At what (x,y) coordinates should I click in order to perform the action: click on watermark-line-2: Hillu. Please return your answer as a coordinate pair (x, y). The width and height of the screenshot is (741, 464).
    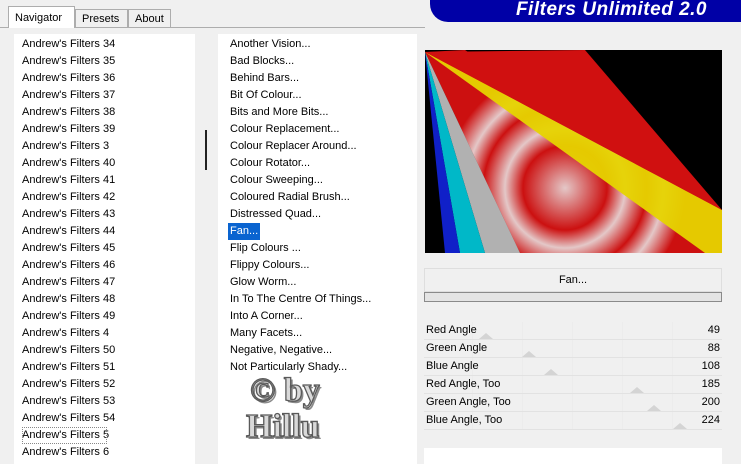
    Looking at the image, I should click on (282, 426).